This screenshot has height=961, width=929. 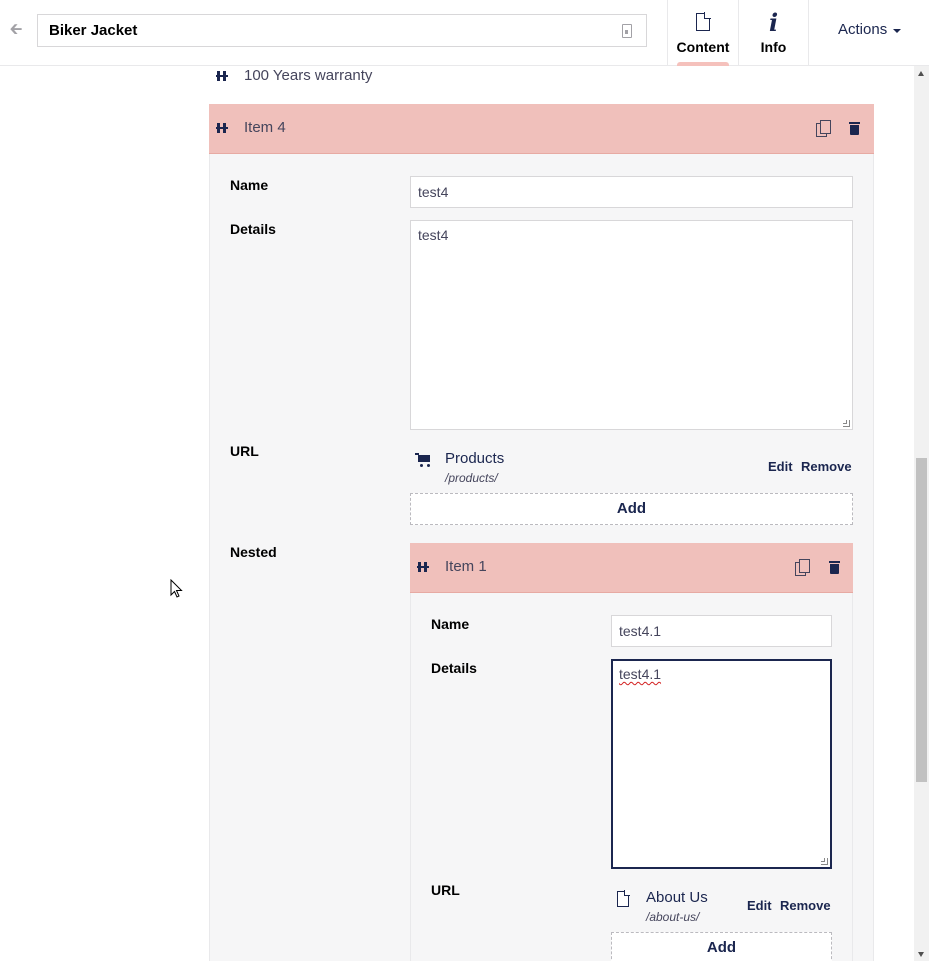 What do you see at coordinates (721, 764) in the screenshot?
I see `nested-details-textarea: test4.1` at bounding box center [721, 764].